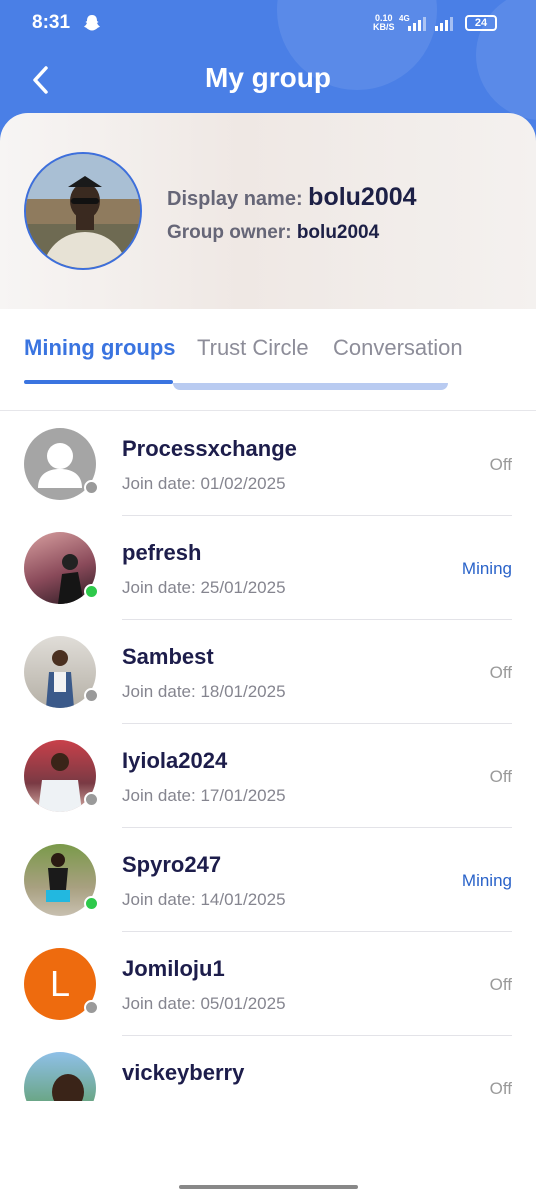 This screenshot has height=1200, width=536. I want to click on page-title: My group, so click(268, 77).